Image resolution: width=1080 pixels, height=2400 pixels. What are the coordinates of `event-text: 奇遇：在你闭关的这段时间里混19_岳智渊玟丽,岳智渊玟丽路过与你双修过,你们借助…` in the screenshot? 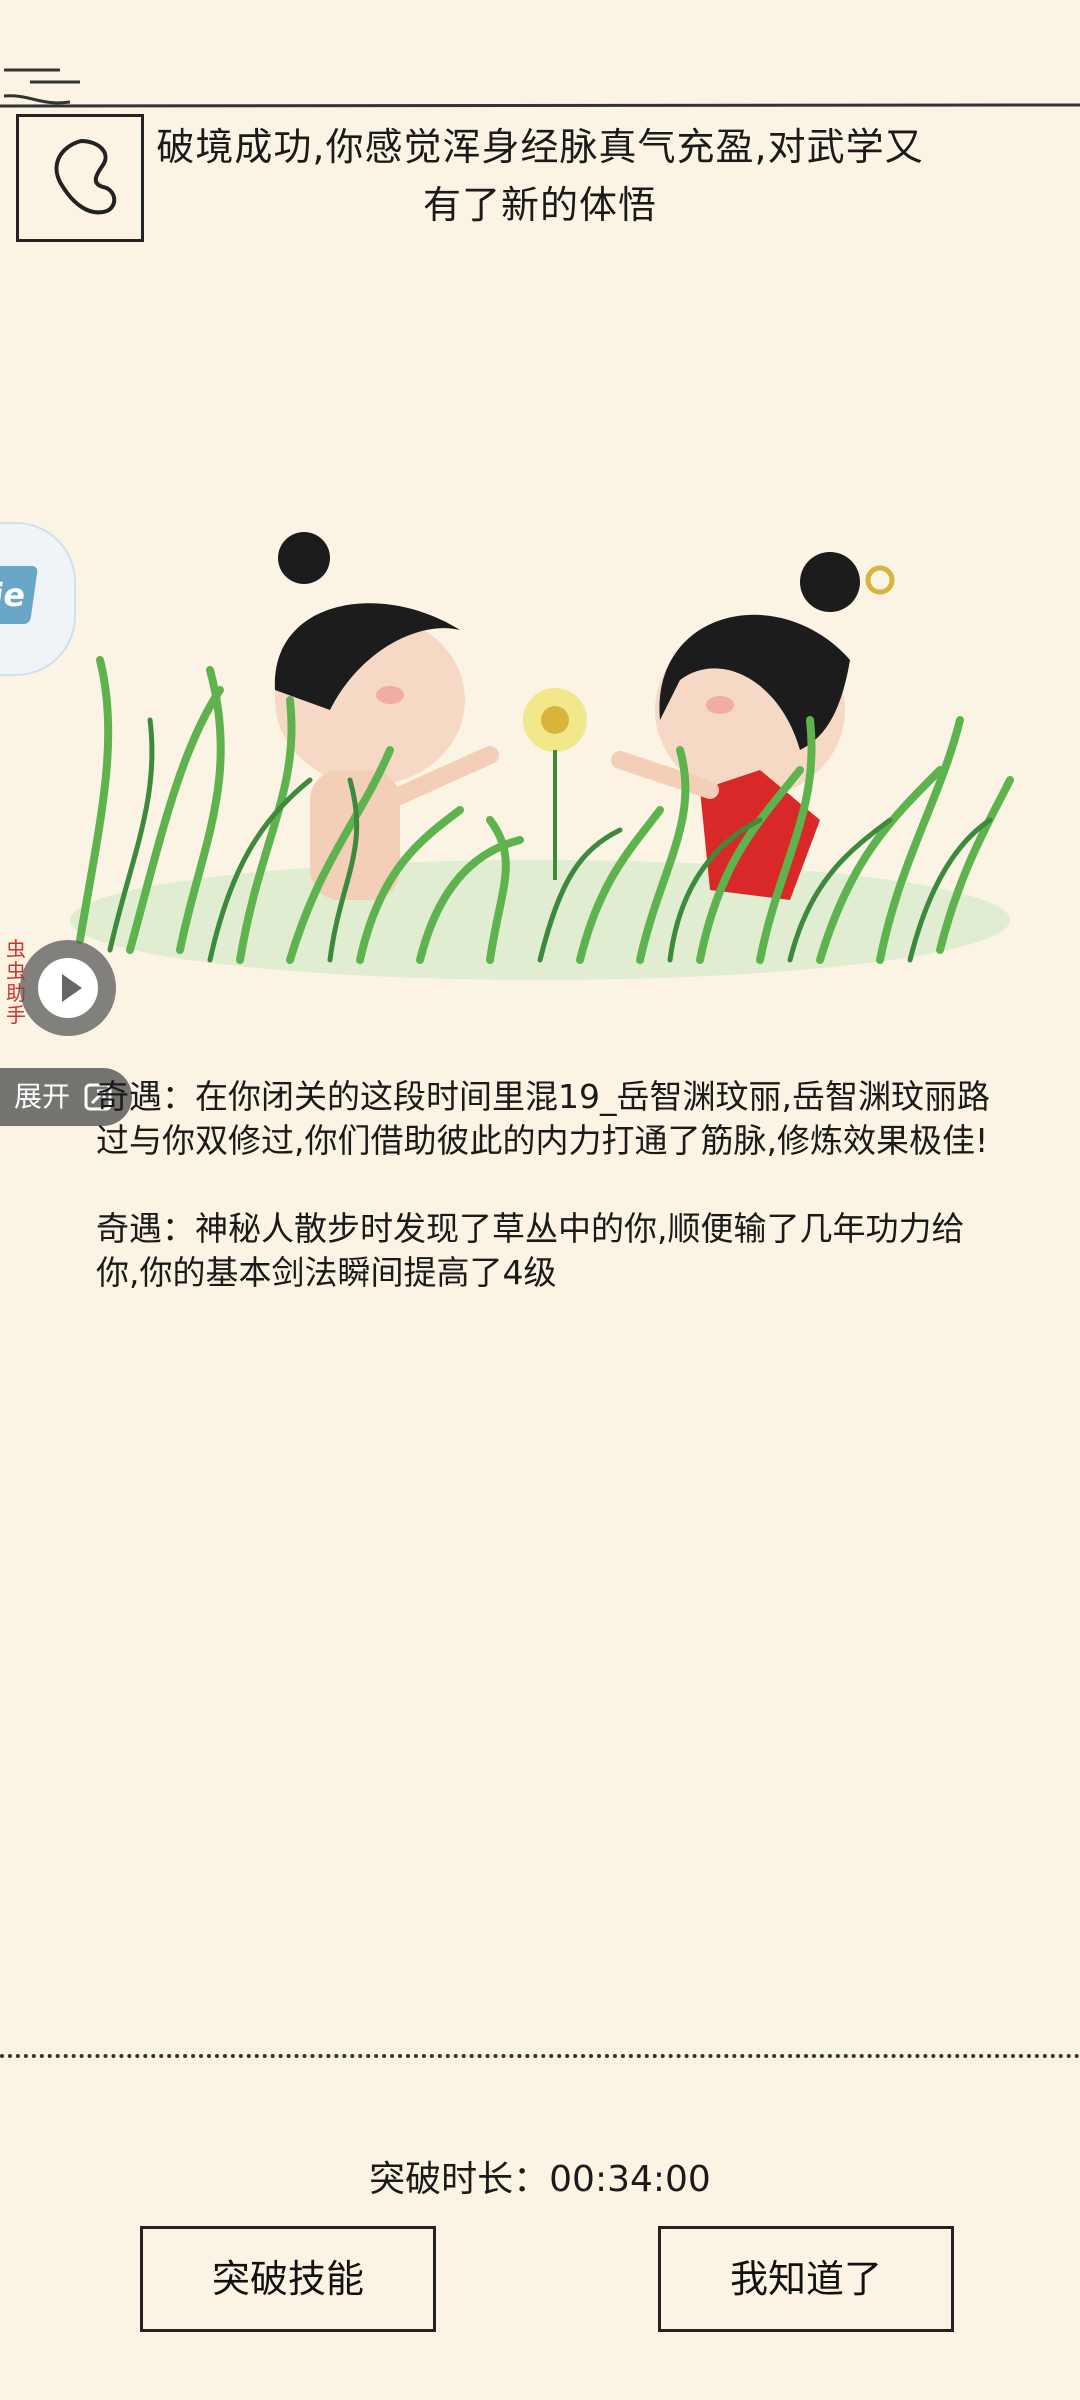 It's located at (543, 1118).